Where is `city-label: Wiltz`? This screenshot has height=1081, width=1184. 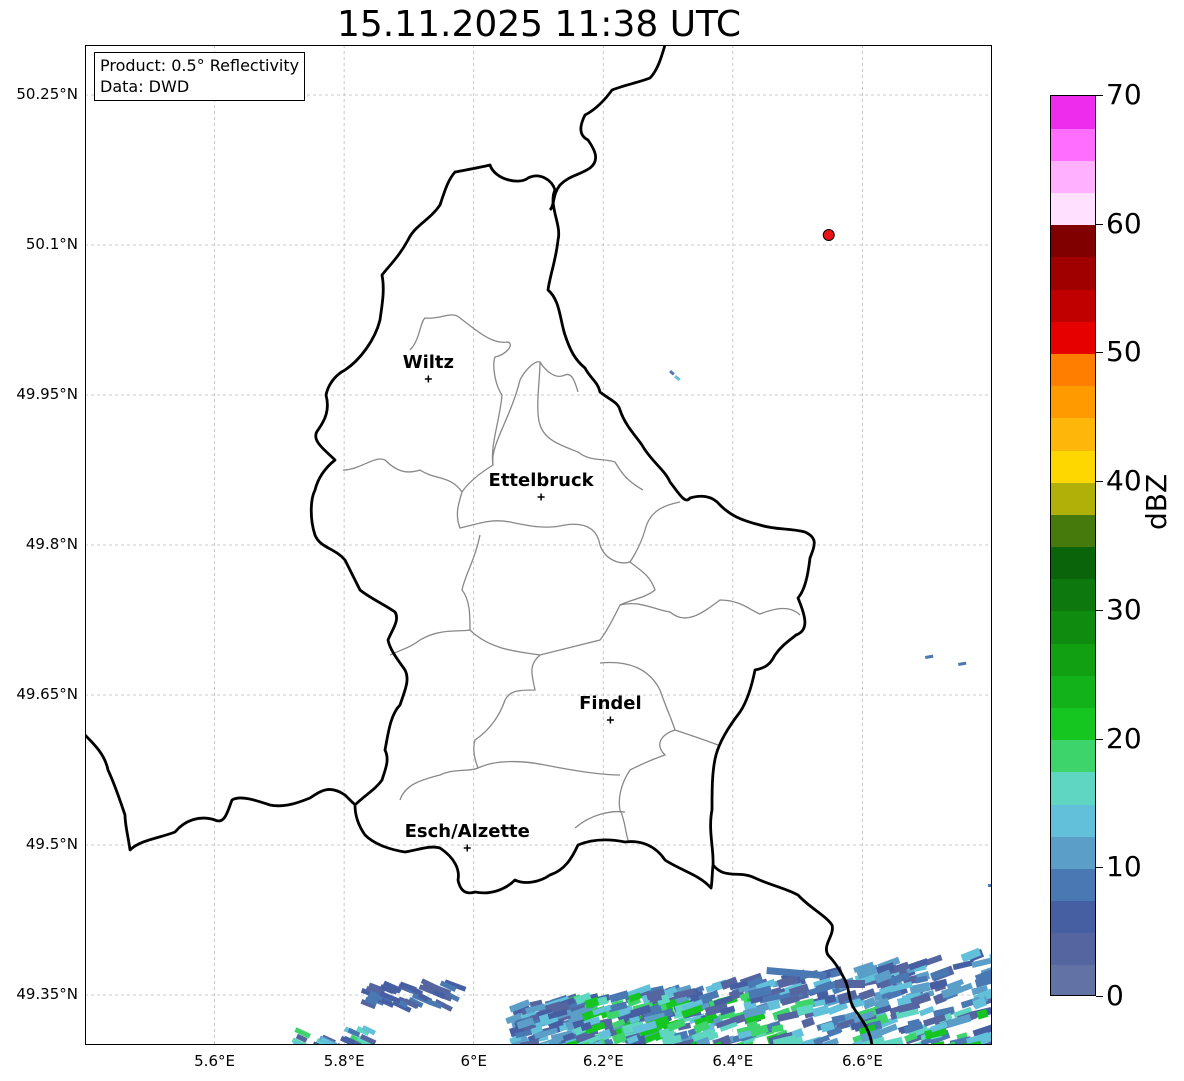
city-label: Wiltz is located at coordinates (428, 362).